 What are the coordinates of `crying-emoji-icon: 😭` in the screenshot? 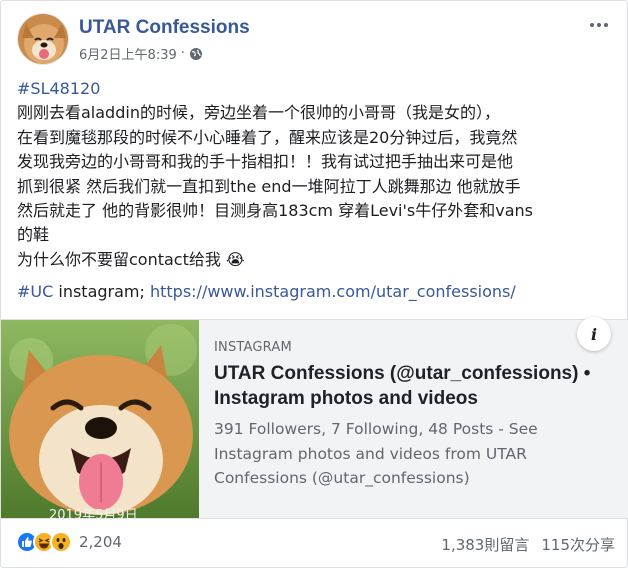 It's located at (235, 259).